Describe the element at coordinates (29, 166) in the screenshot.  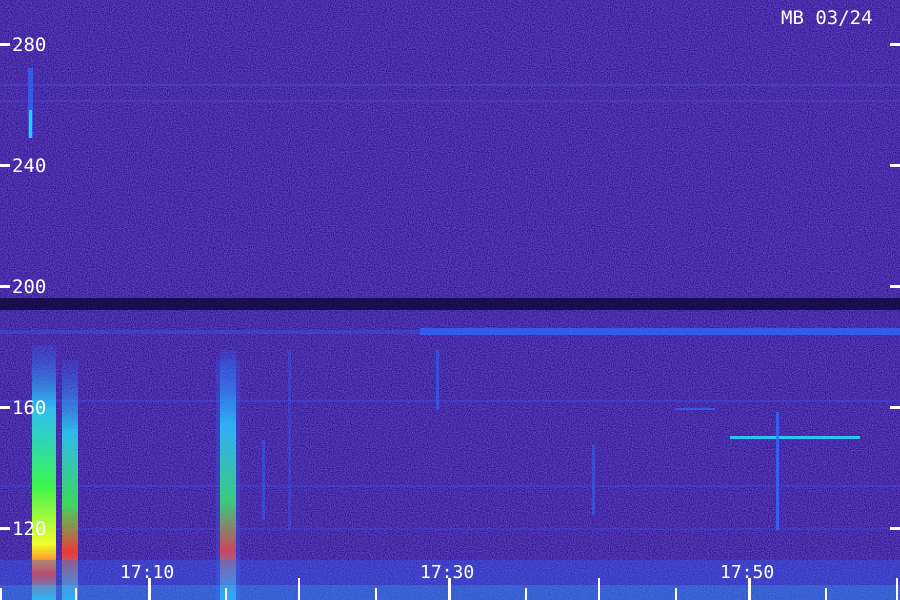
I see `y-tick-label-240: 240` at that location.